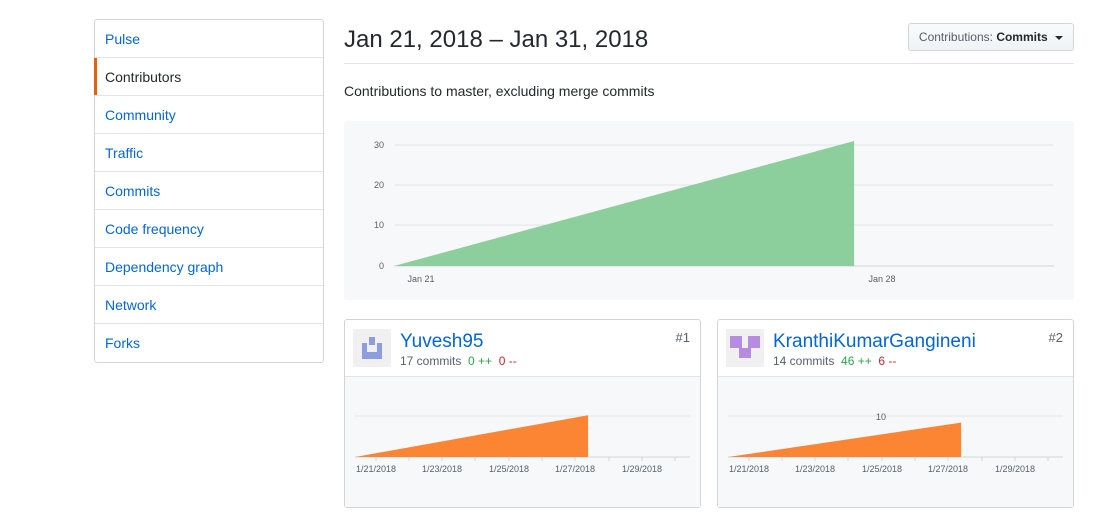  Describe the element at coordinates (874, 342) in the screenshot. I see `contributor-username-link: KranthiKumarGangineni` at that location.